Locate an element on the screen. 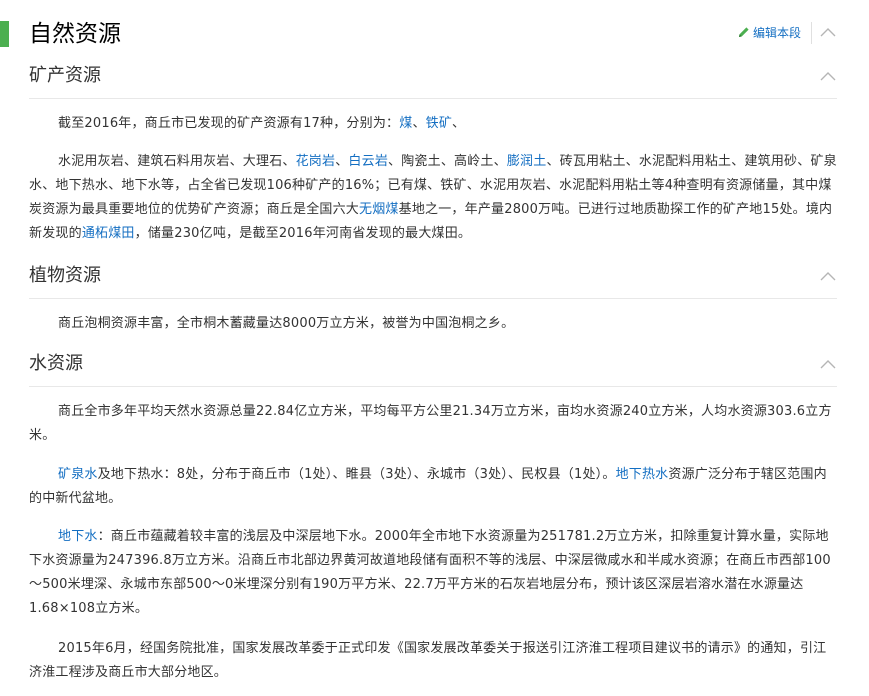  paragraph: 商丘泡桐资源丰富，全市桐木蓄藏量达8000万立方米，被誉为中国泡桐之乡。 is located at coordinates (433, 324).